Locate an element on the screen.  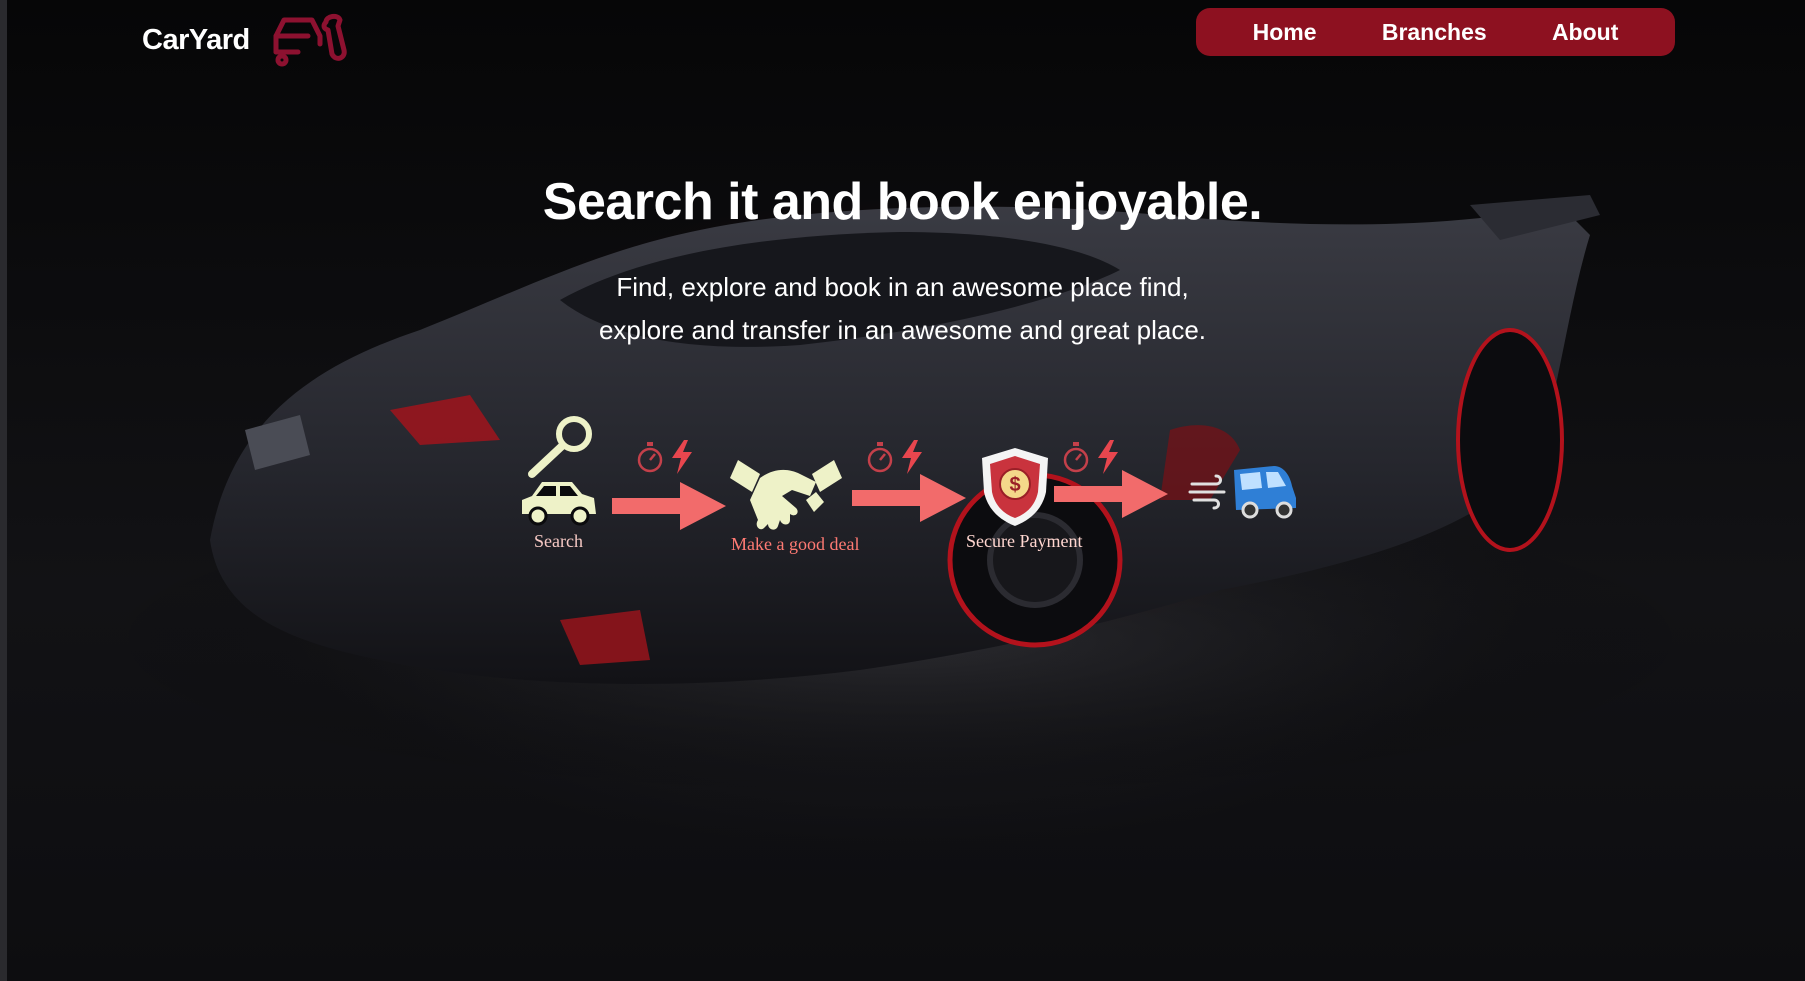
step-label-search: Search is located at coordinates (558, 541).